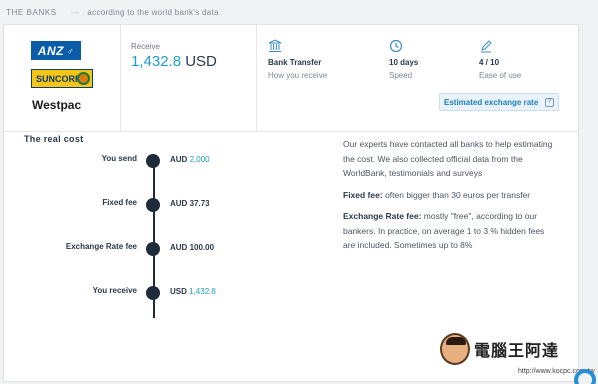 Image resolution: width=598 pixels, height=384 pixels. I want to click on speed-value: 10 days, so click(404, 62).